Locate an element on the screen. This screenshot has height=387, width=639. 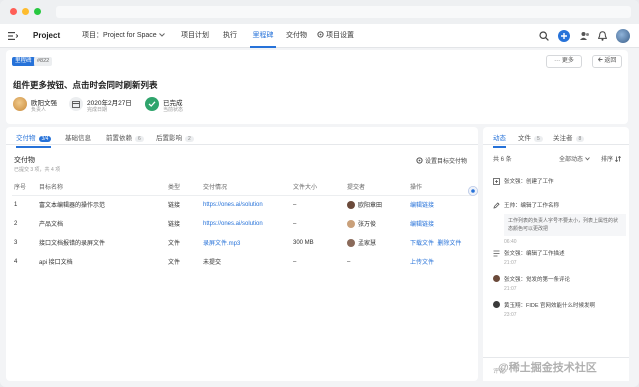
check-icon is located at coordinates (152, 104).